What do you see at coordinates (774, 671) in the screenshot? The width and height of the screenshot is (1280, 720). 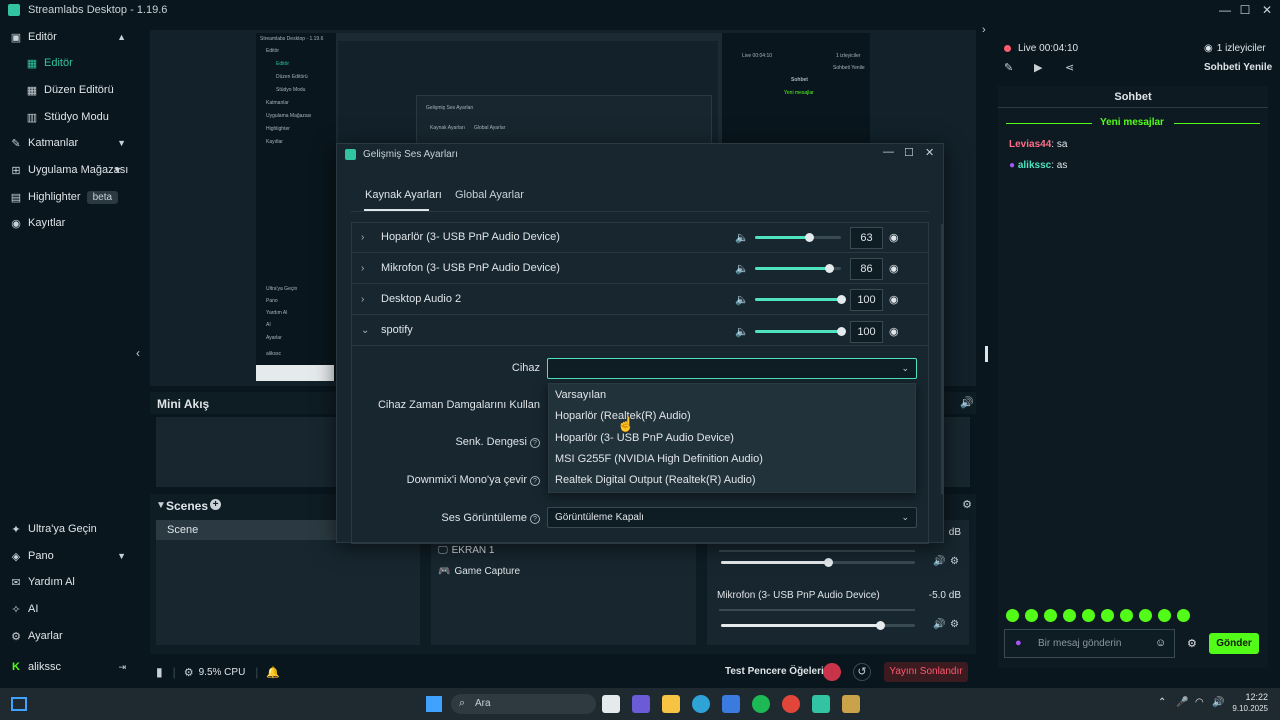 I see `test-widgets-button: Test Pencere Öğeleri` at bounding box center [774, 671].